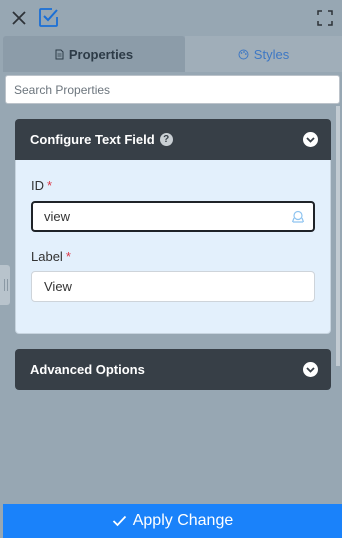 The image size is (342, 538). What do you see at coordinates (325, 18) in the screenshot?
I see `fullscreen-icon` at bounding box center [325, 18].